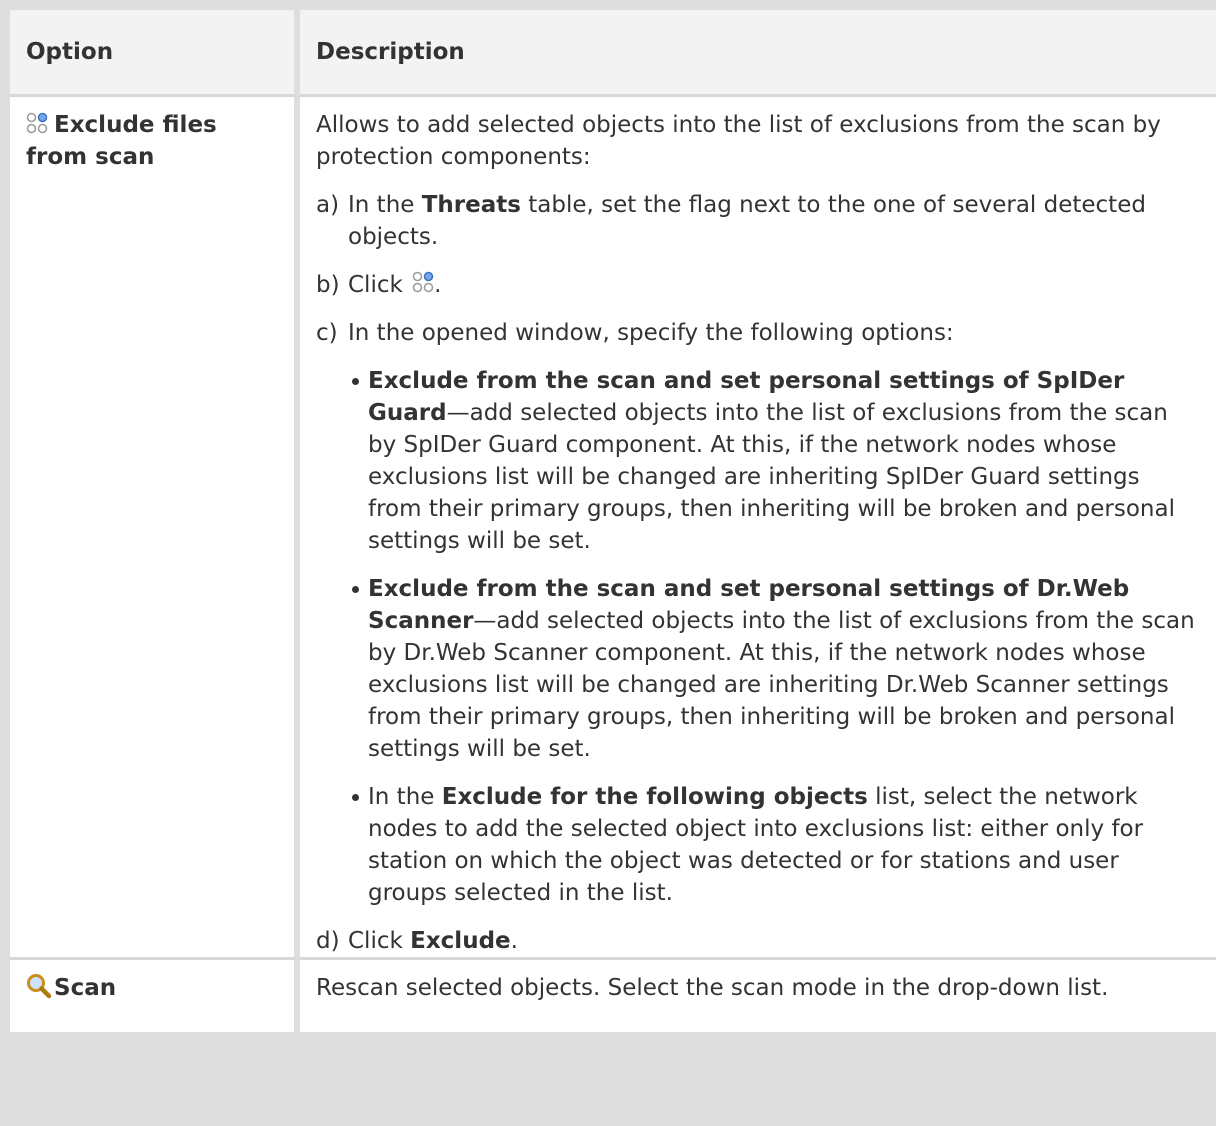 This screenshot has height=1126, width=1216. Describe the element at coordinates (85, 988) in the screenshot. I see `option-label-scan: Scan` at that location.